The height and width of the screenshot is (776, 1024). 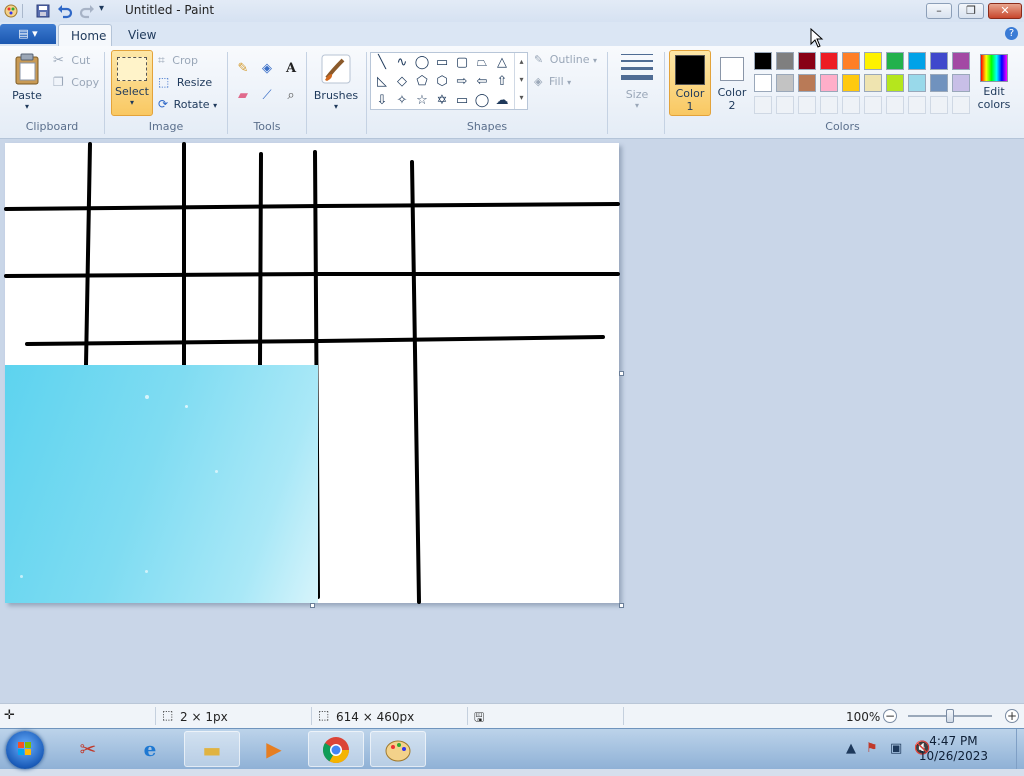 What do you see at coordinates (65, 11) in the screenshot?
I see `undo-icon` at bounding box center [65, 11].